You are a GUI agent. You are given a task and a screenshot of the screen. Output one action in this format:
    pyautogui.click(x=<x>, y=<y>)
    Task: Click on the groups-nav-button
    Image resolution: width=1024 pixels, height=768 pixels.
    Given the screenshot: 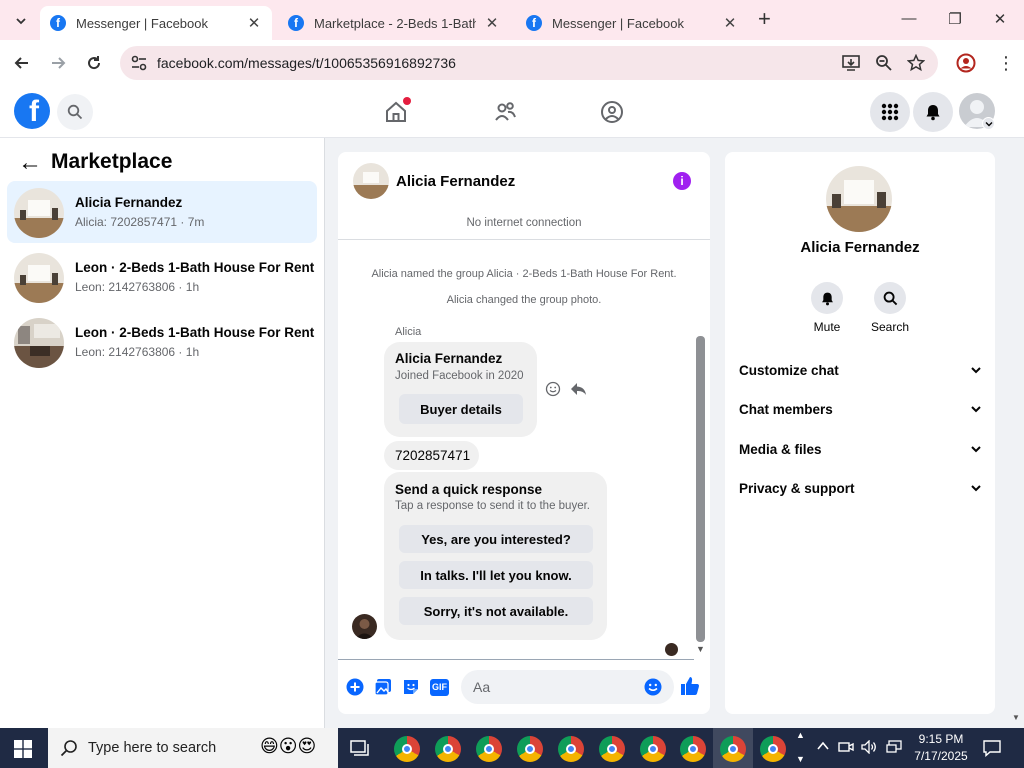 What is the action you would take?
    pyautogui.click(x=612, y=112)
    